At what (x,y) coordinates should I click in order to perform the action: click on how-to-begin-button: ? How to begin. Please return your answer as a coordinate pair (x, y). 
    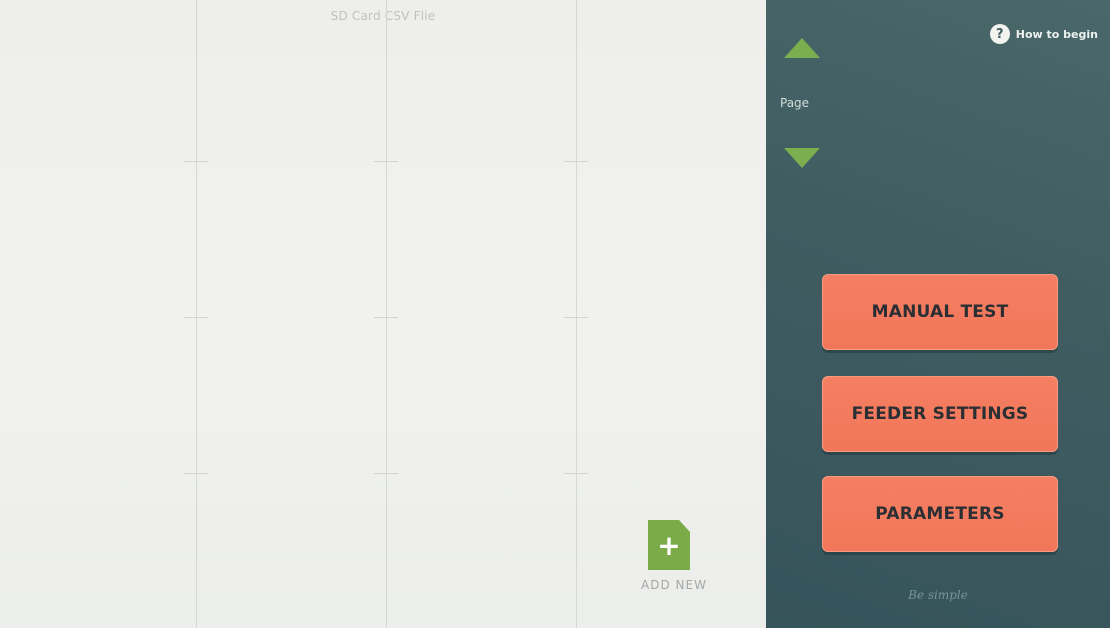
    Looking at the image, I should click on (1043, 34).